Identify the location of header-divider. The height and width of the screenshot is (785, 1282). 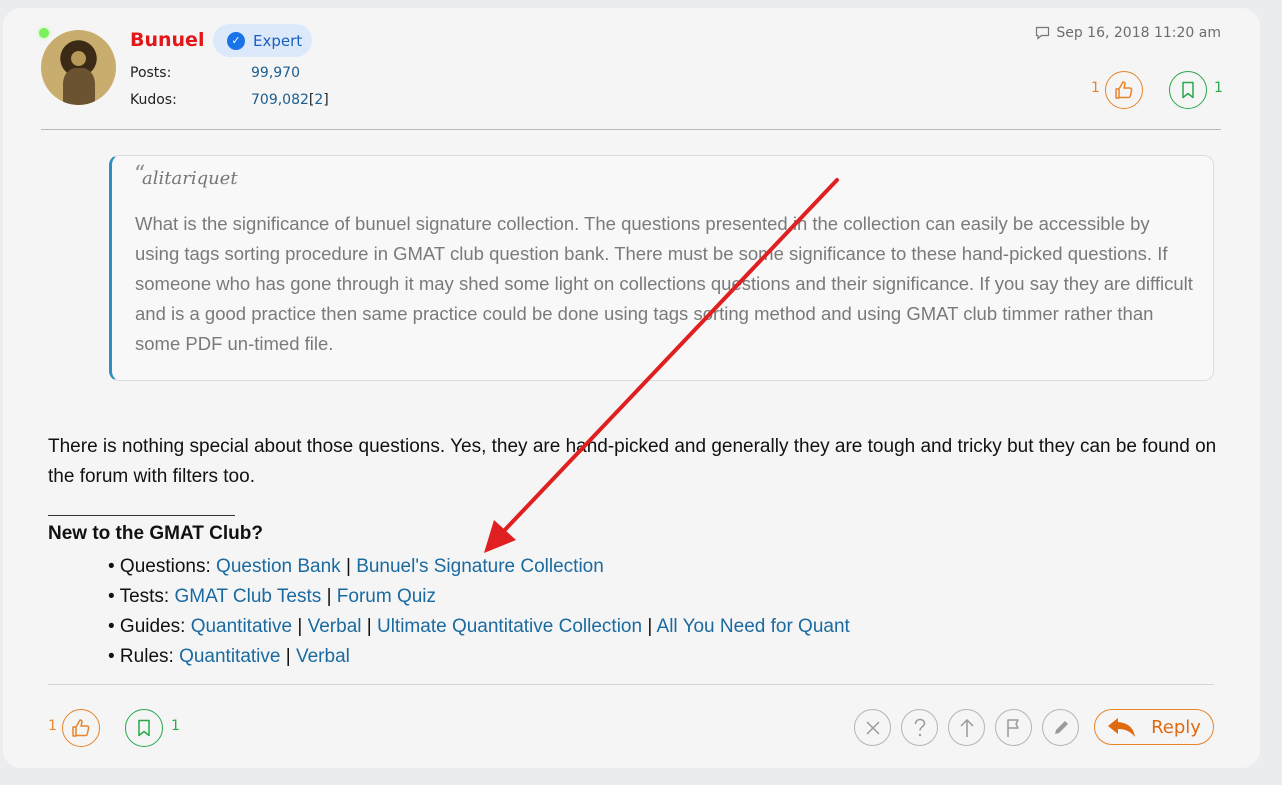
(631, 129).